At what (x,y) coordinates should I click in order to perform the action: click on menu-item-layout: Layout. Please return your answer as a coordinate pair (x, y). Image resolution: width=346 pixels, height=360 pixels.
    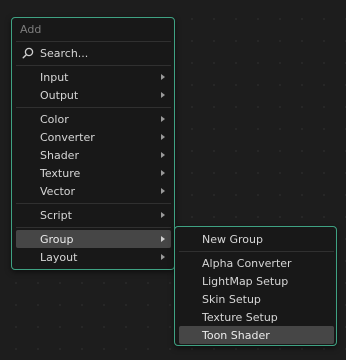
    Looking at the image, I should click on (93, 257).